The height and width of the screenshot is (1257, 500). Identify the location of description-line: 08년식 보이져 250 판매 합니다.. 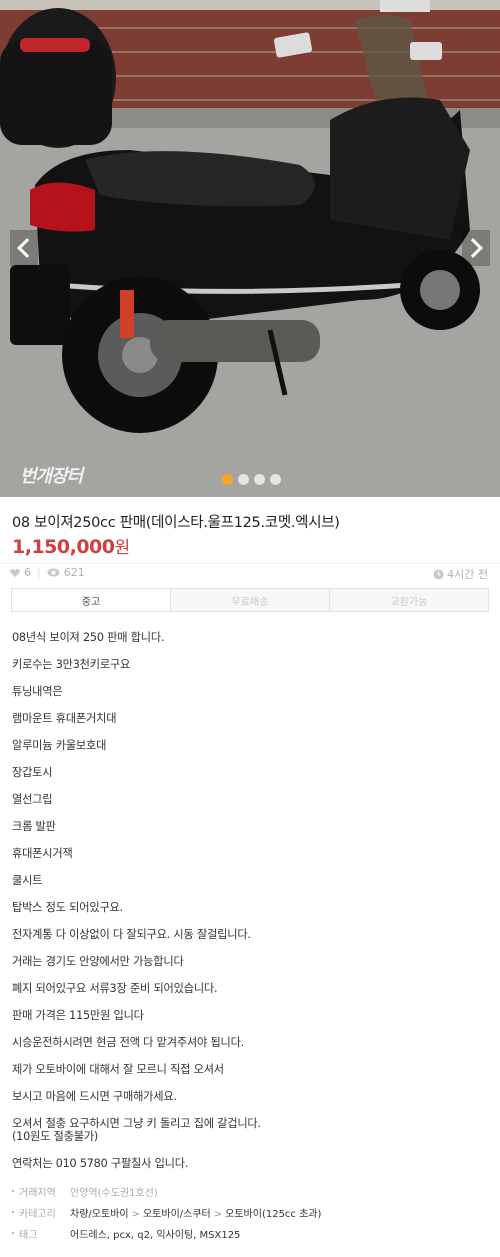
(88, 637).